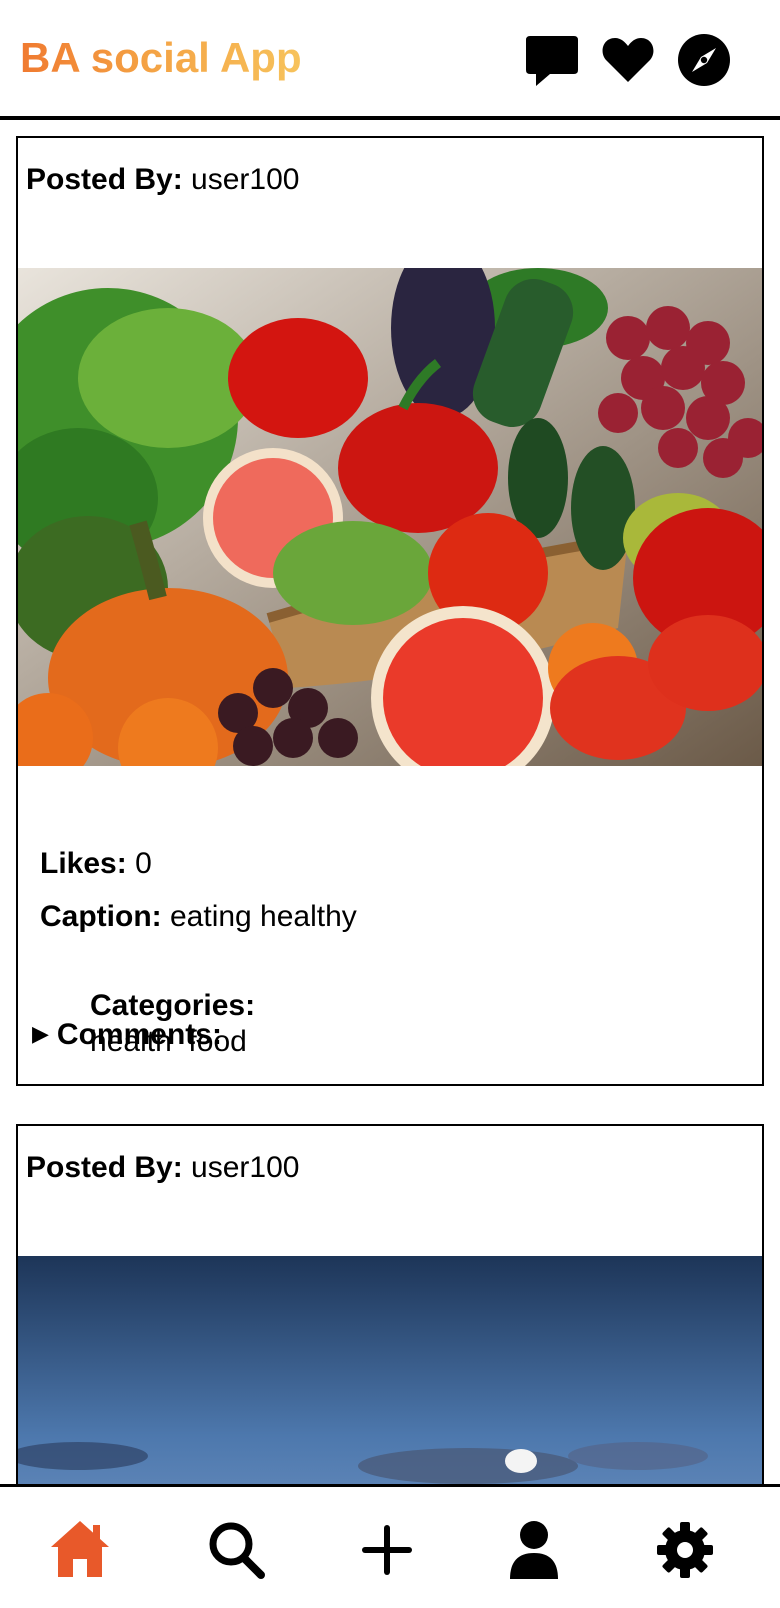 The image size is (780, 1608). I want to click on caption-row: Caption: eating healthy, so click(198, 917).